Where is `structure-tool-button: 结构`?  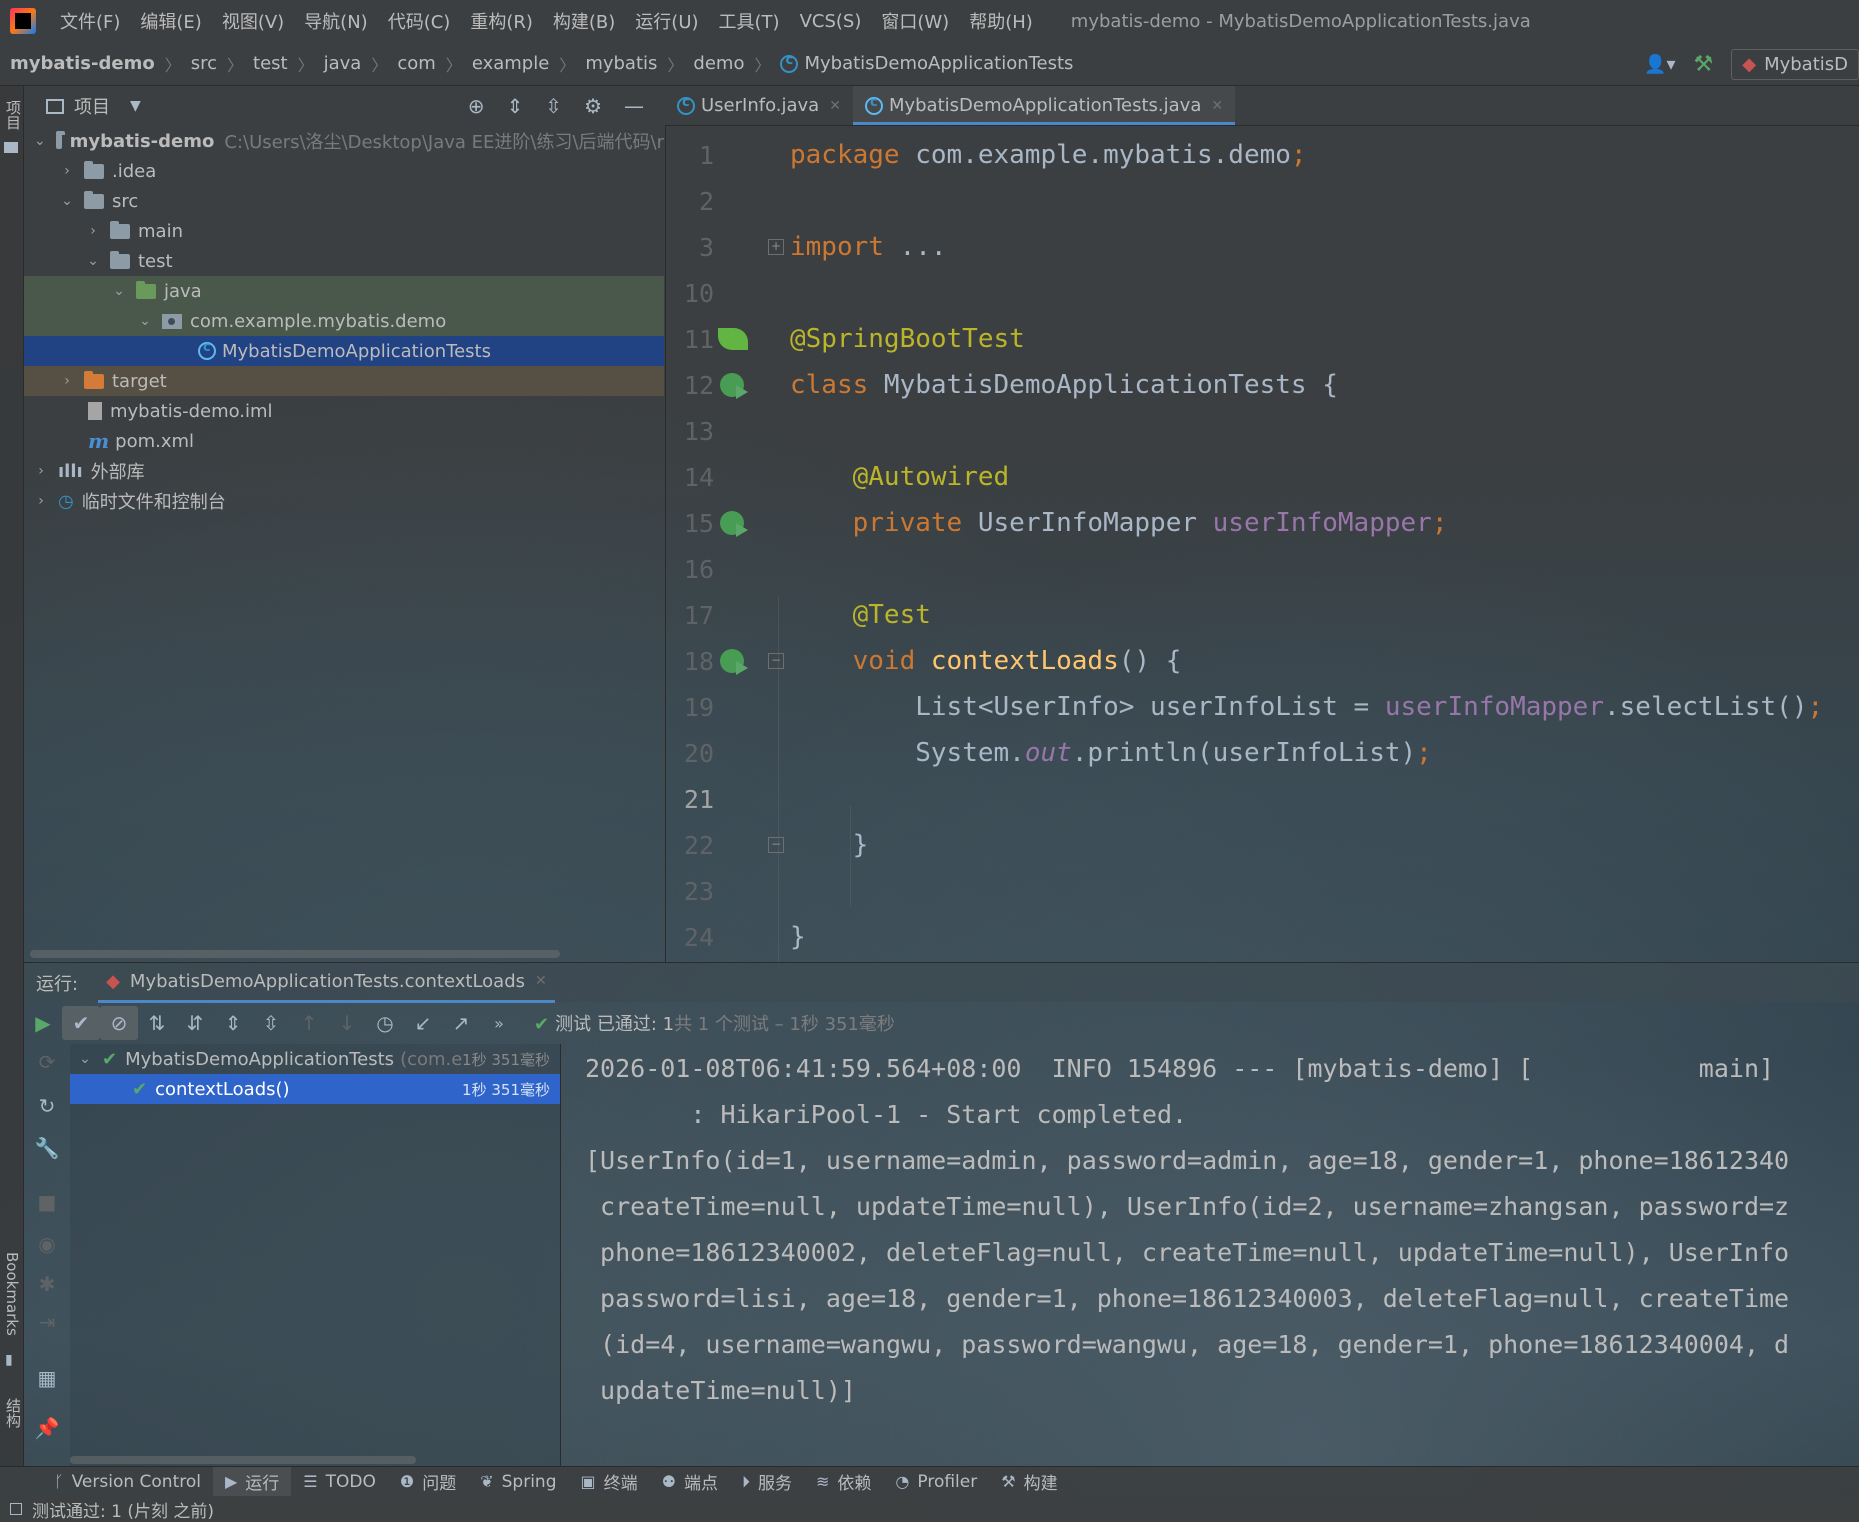
structure-tool-button: 结构 is located at coordinates (13, 1413).